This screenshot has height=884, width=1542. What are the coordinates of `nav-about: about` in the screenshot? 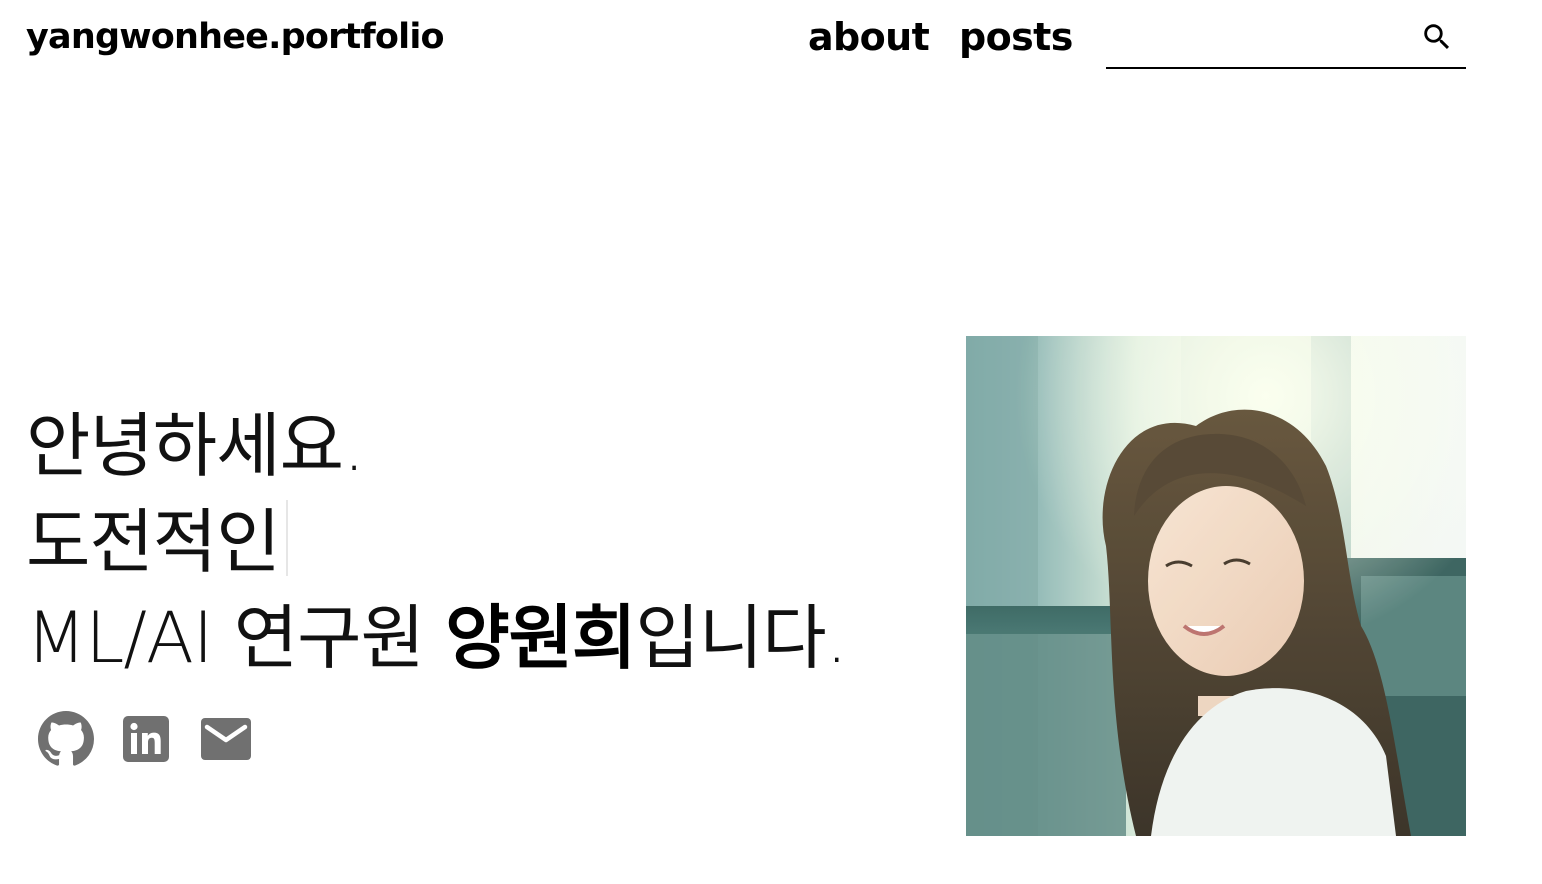 It's located at (869, 37).